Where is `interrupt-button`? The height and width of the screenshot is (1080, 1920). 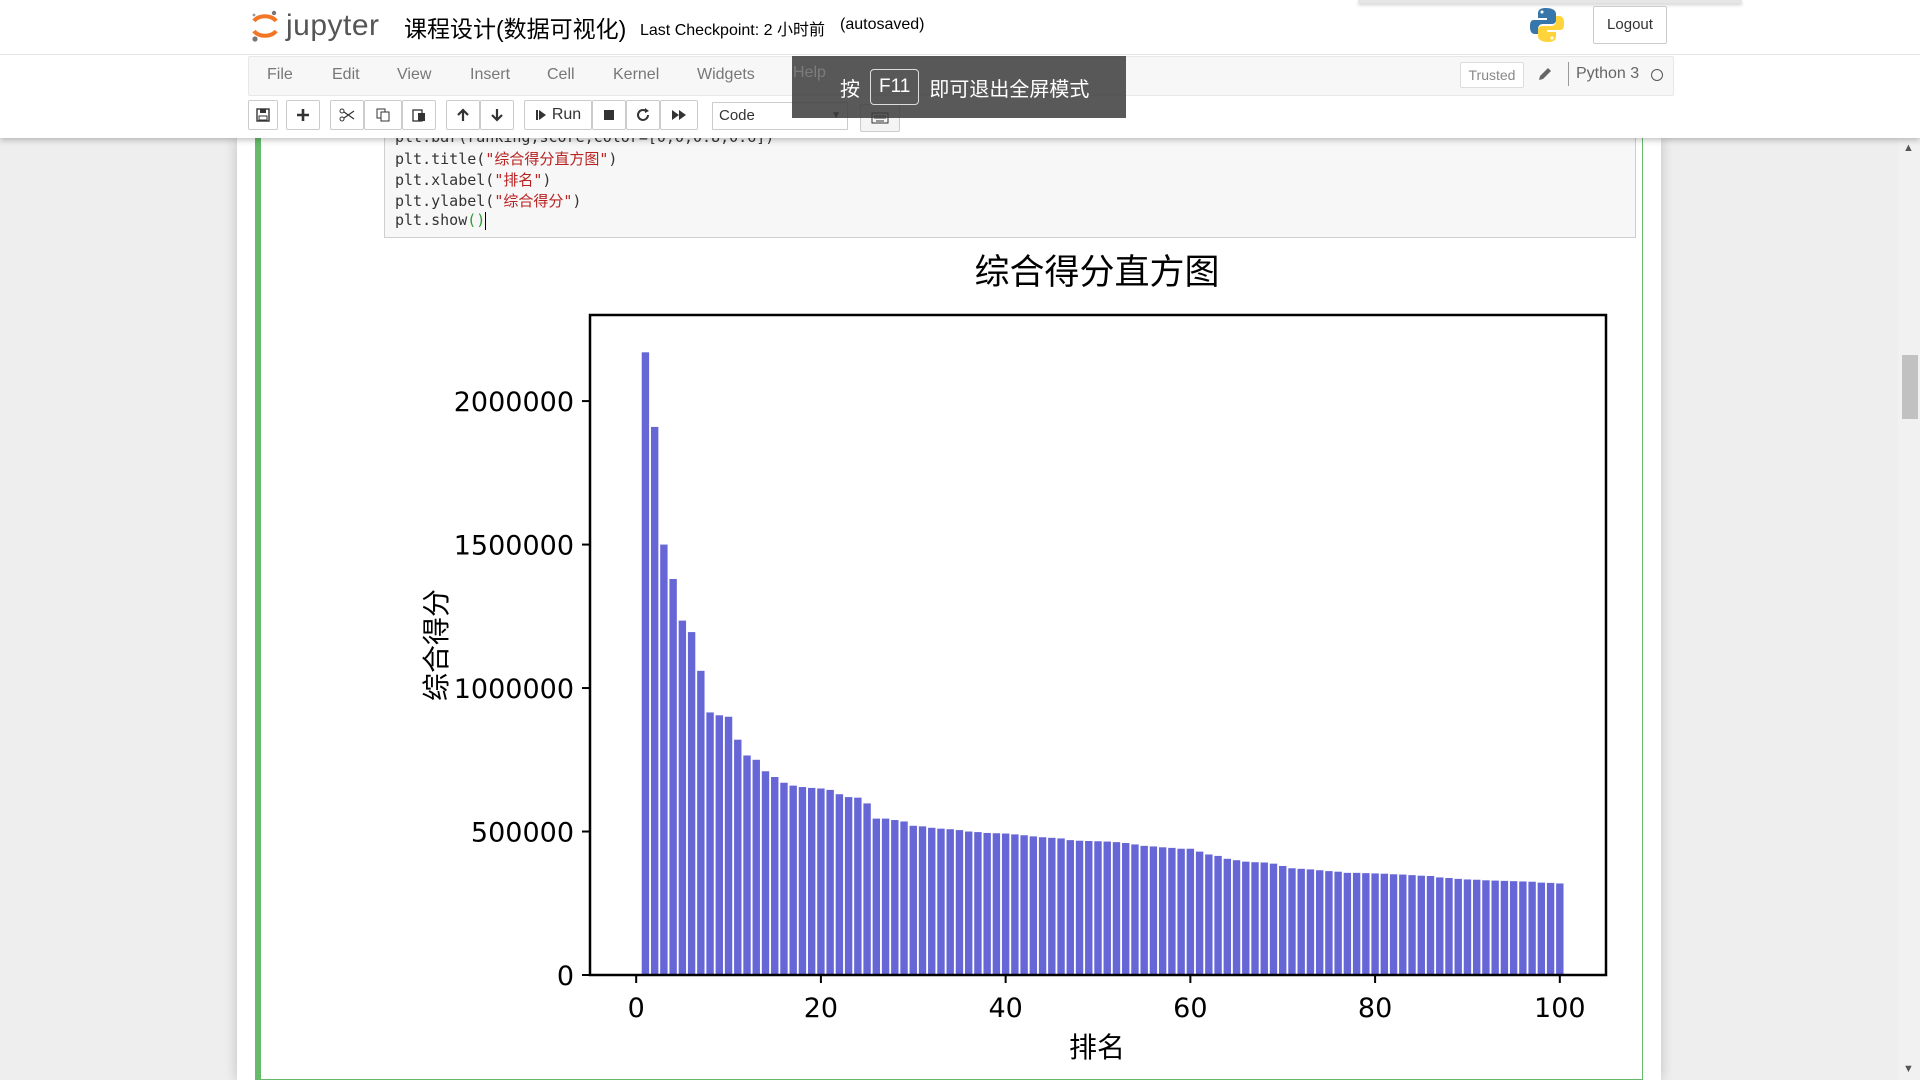
interrupt-button is located at coordinates (609, 115).